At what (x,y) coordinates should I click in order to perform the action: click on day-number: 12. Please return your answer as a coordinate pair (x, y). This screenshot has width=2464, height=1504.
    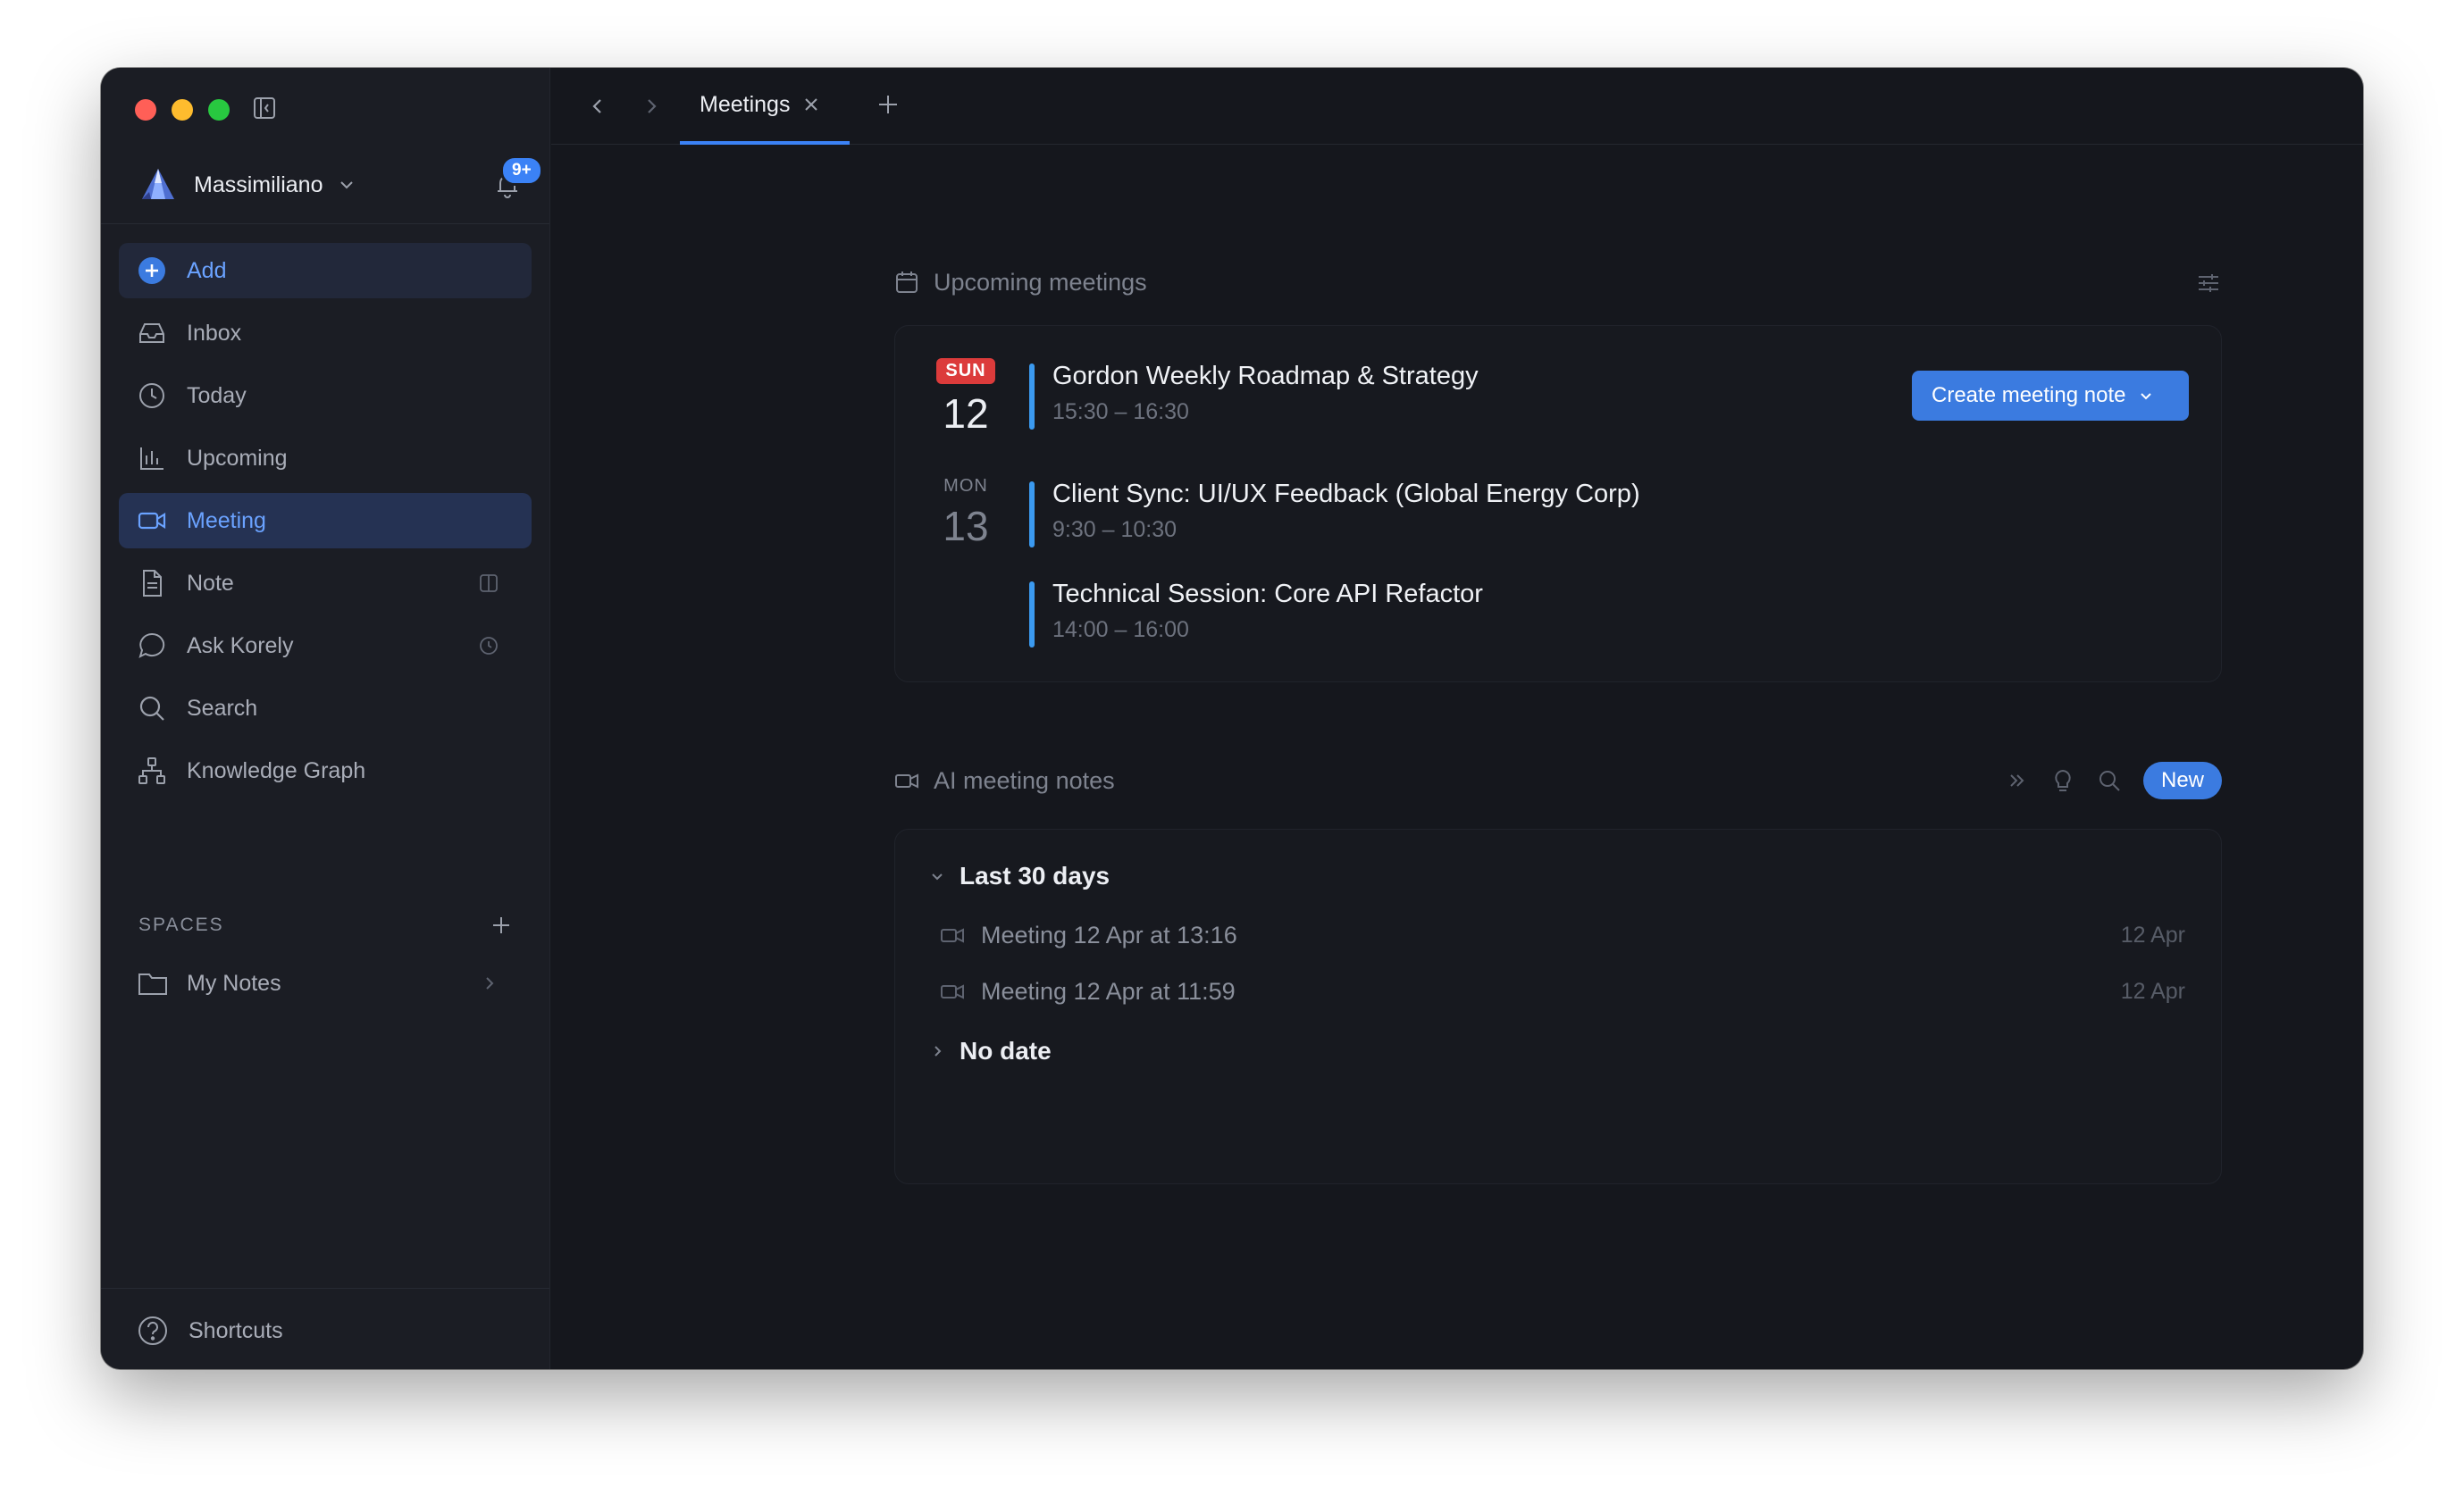
    Looking at the image, I should click on (966, 414).